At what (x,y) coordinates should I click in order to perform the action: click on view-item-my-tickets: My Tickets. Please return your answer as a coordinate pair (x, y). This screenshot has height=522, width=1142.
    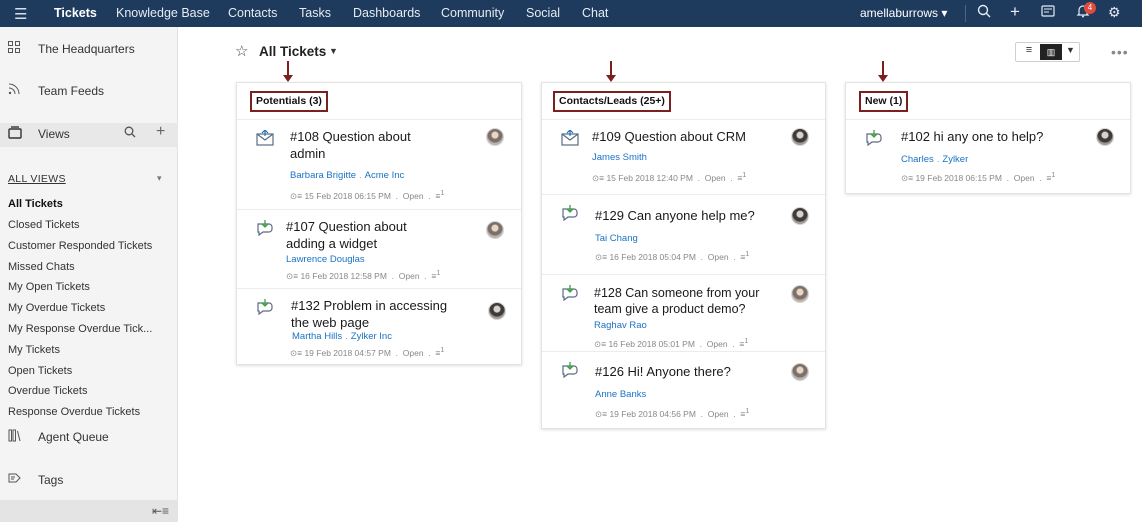
    Looking at the image, I should click on (34, 350).